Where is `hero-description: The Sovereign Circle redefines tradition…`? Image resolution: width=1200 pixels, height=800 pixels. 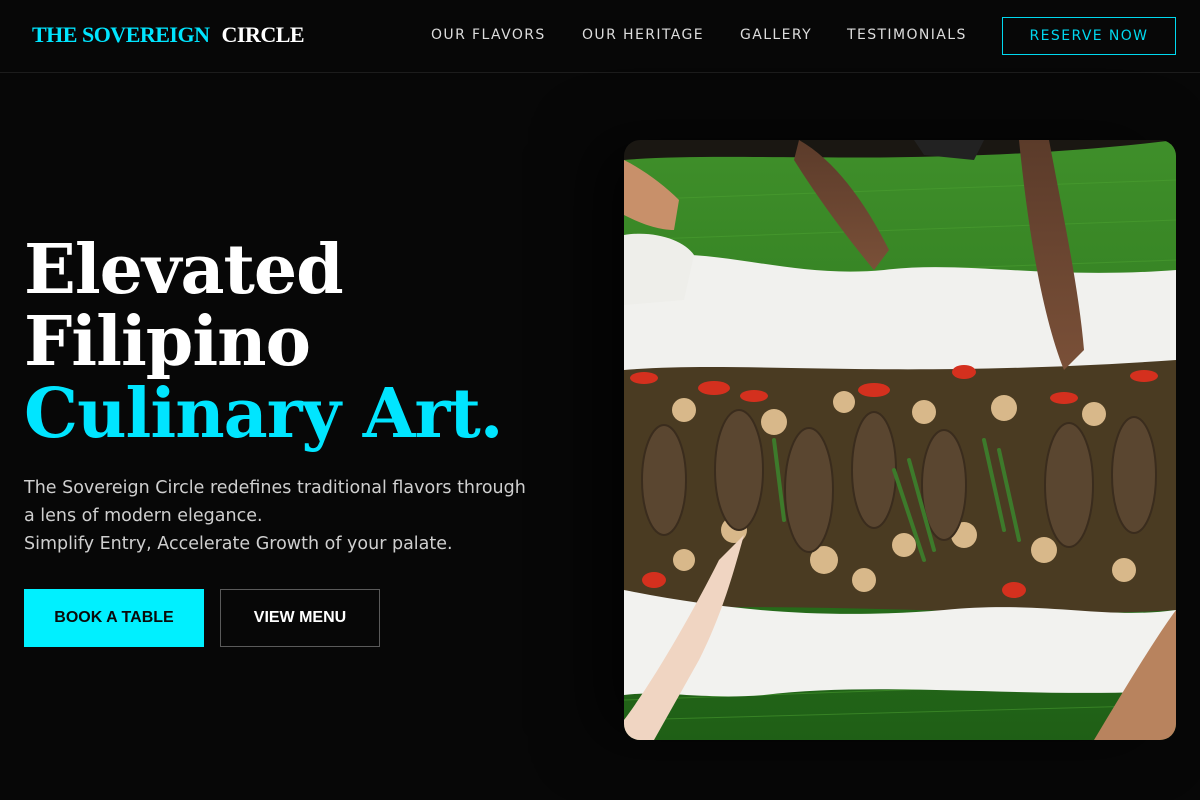 hero-description: The Sovereign Circle redefines tradition… is located at coordinates (289, 516).